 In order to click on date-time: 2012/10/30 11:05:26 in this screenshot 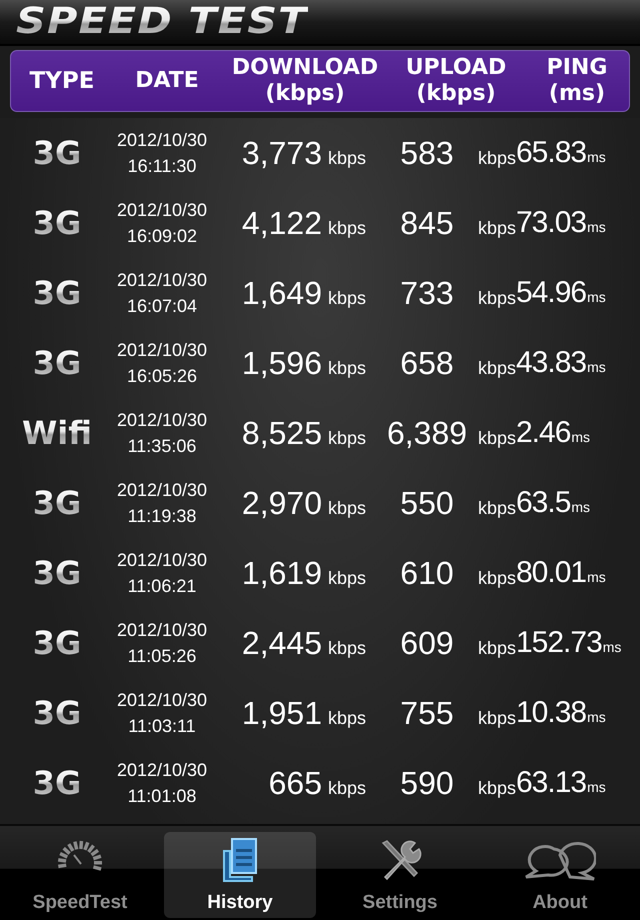, I will do `click(162, 643)`.